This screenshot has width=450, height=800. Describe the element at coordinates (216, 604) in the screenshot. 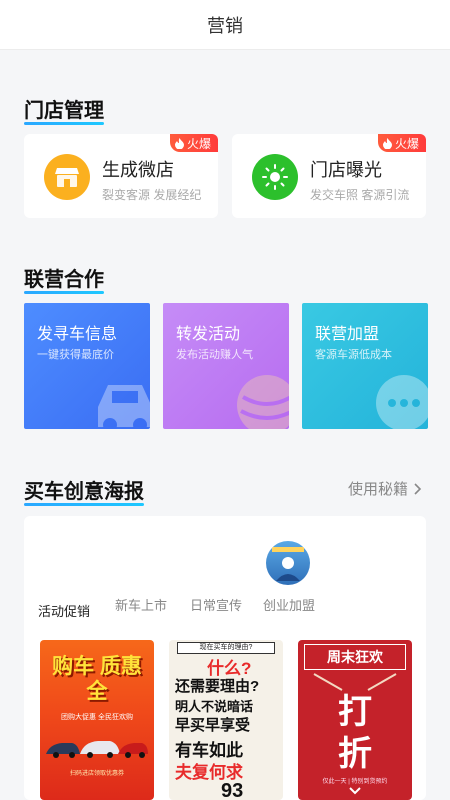

I see `tab-daily: 日常宣传` at that location.